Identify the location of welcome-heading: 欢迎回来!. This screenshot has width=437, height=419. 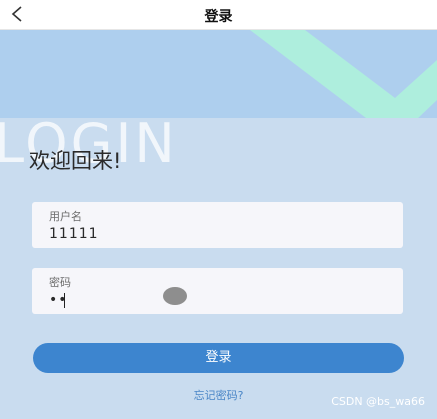
(75, 161).